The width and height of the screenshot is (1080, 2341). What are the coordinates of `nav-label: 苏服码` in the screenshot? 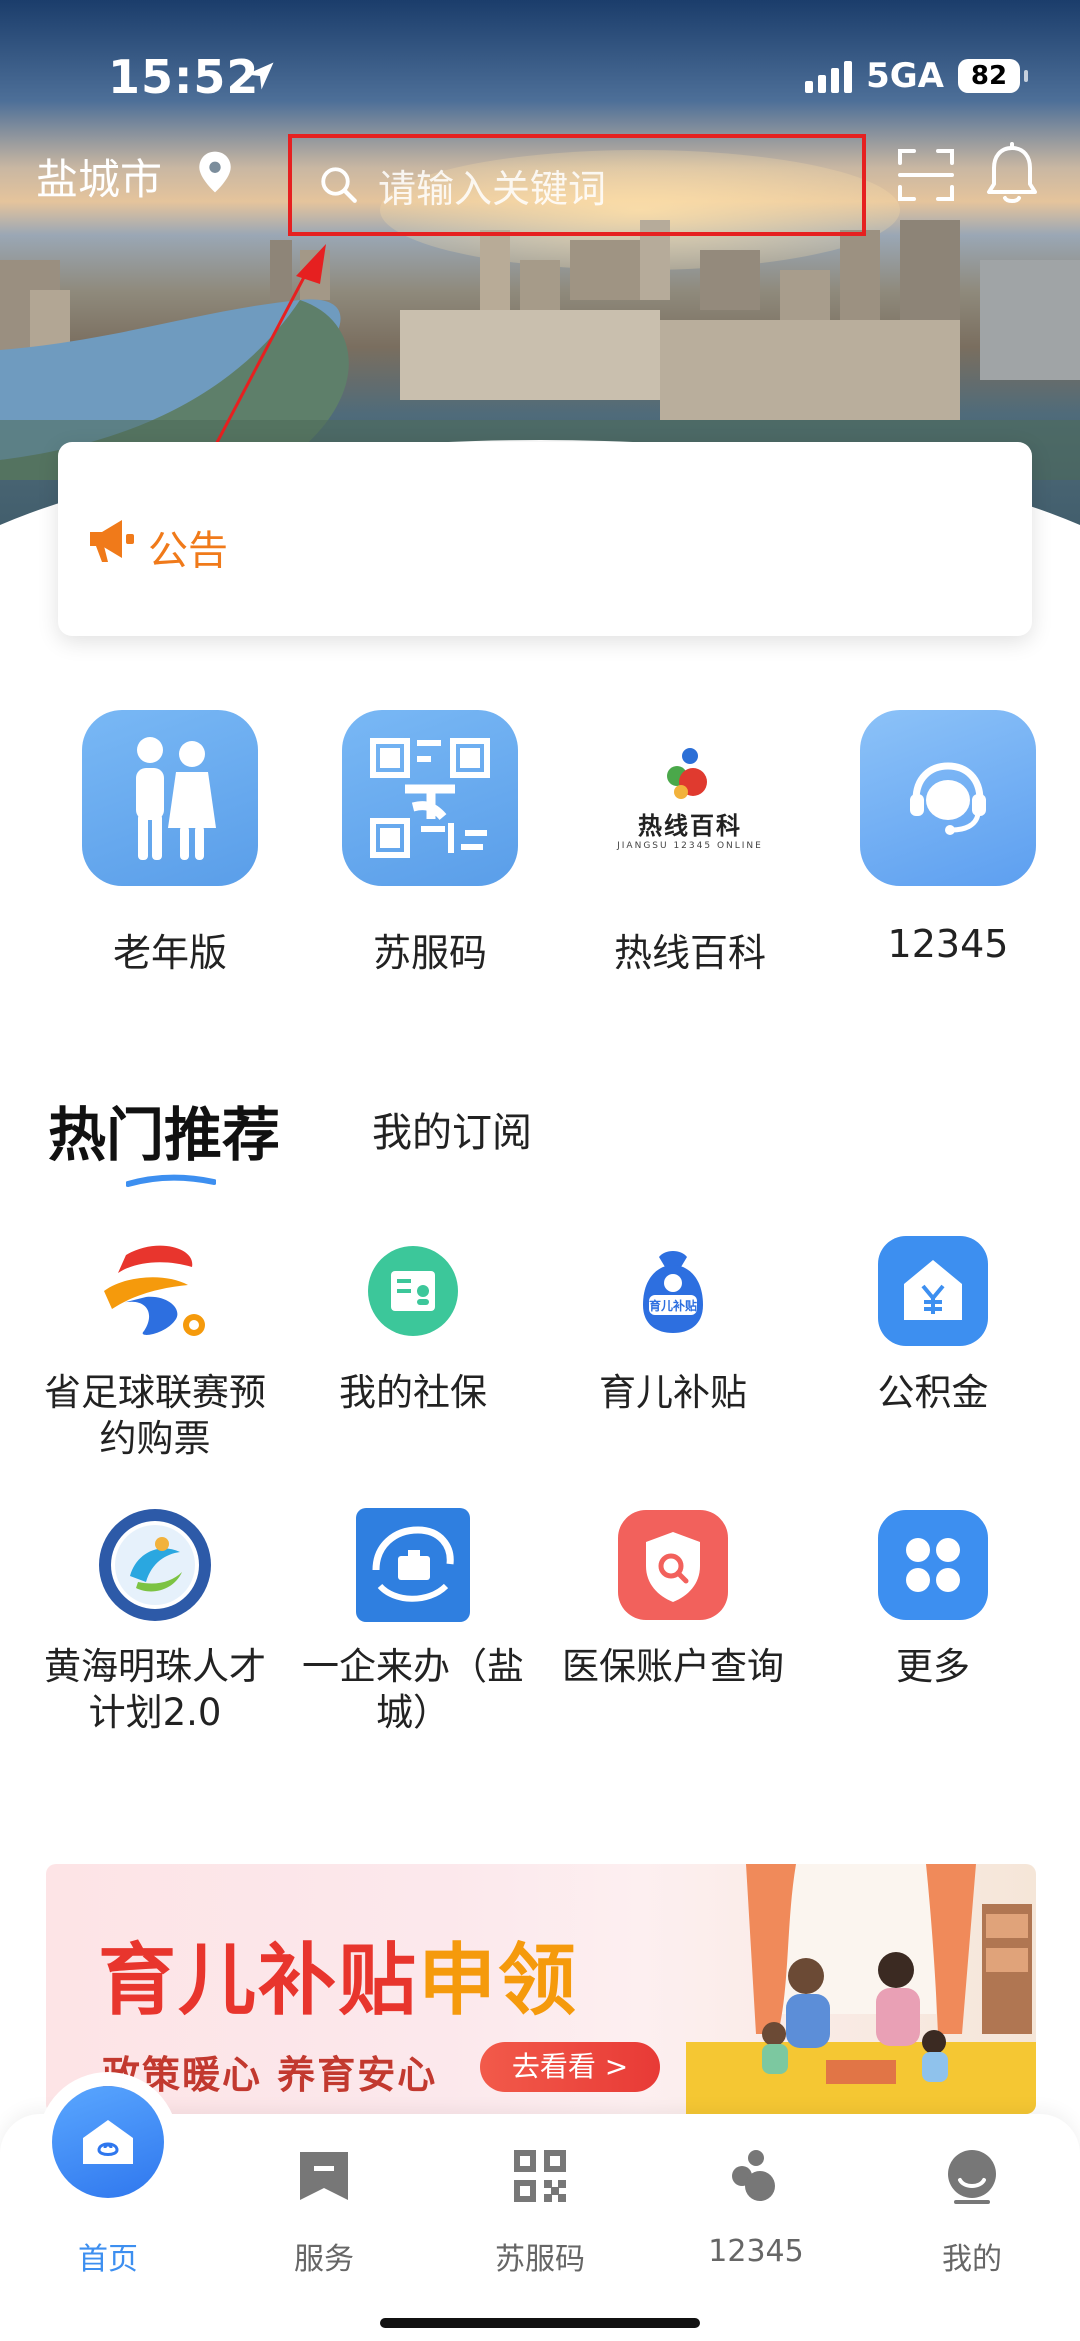 It's located at (540, 2259).